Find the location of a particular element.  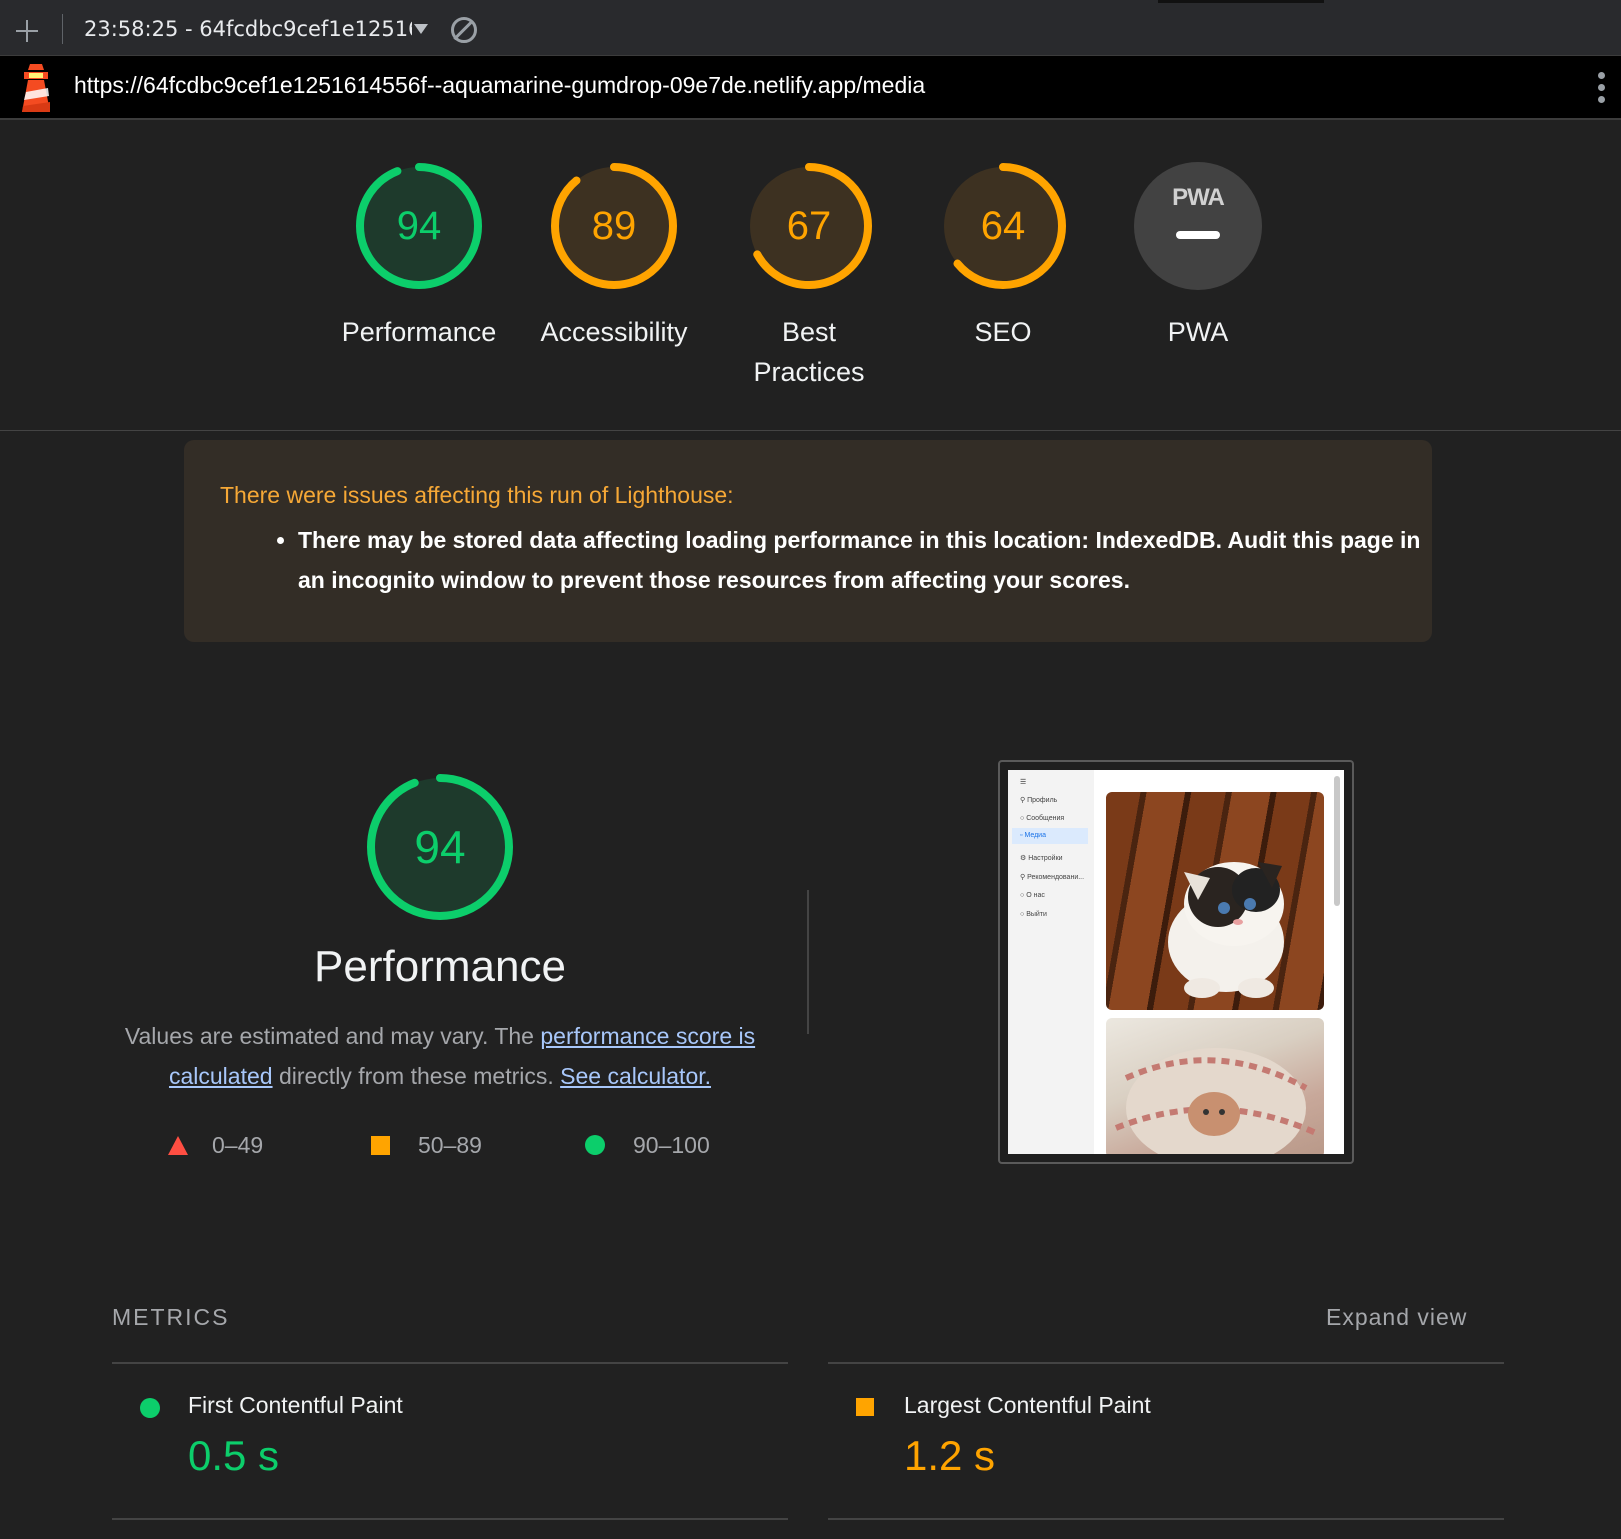

gauge-label: Performance is located at coordinates (419, 332).